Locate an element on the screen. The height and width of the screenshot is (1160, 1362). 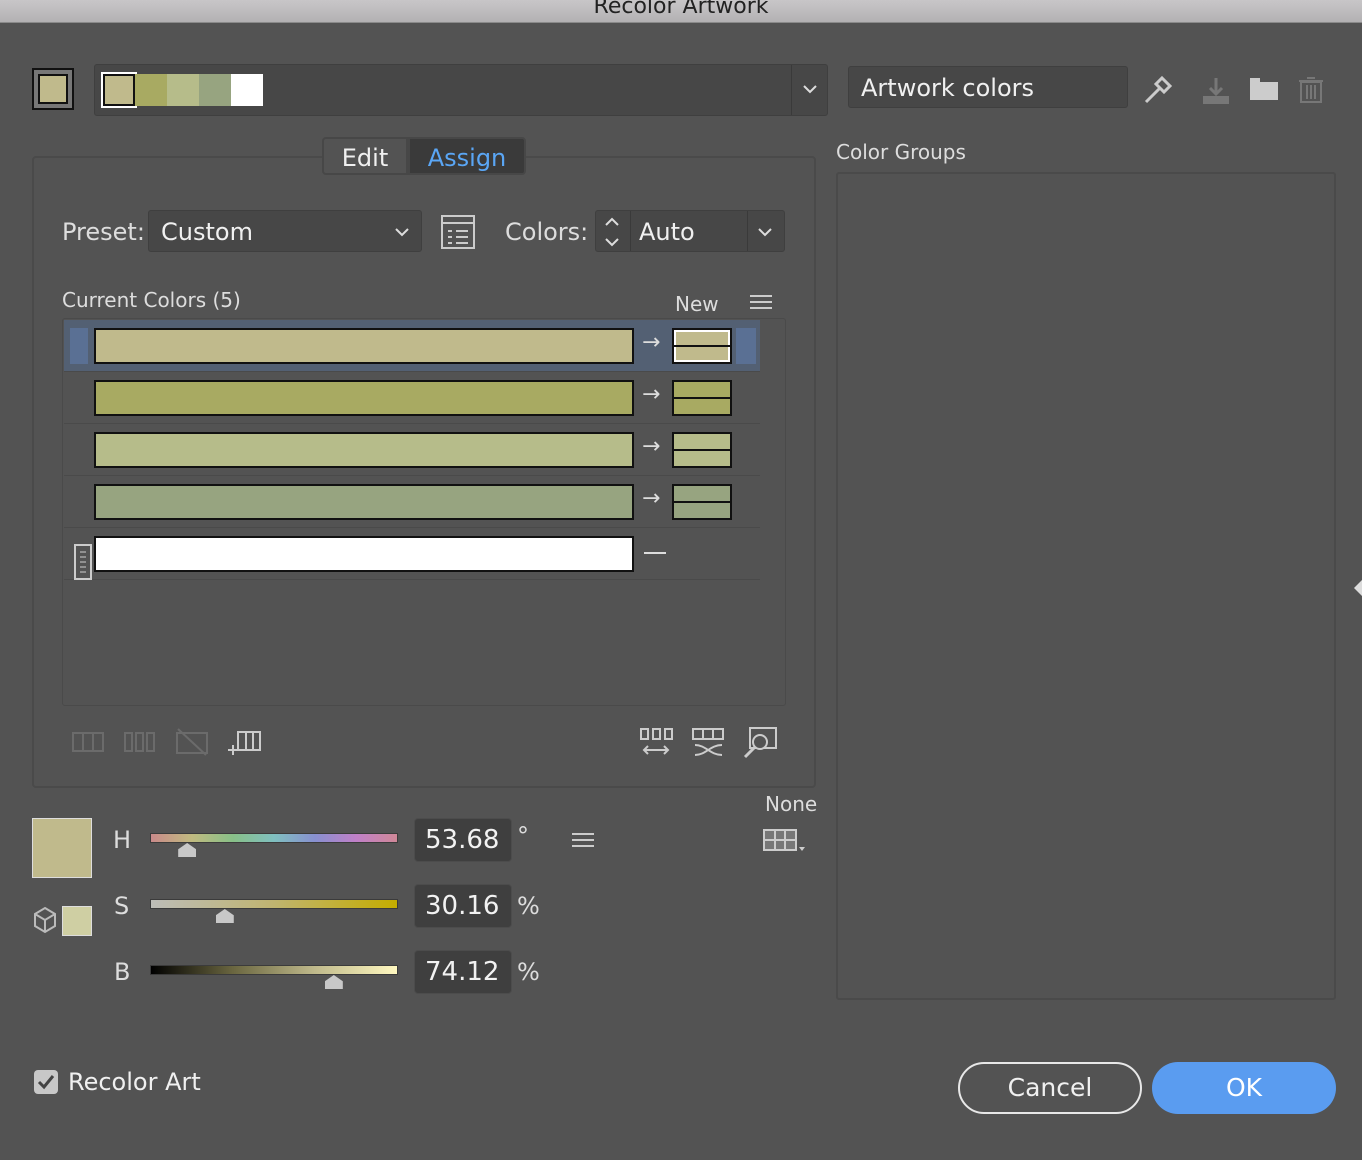
color-library-icon is located at coordinates (785, 841).